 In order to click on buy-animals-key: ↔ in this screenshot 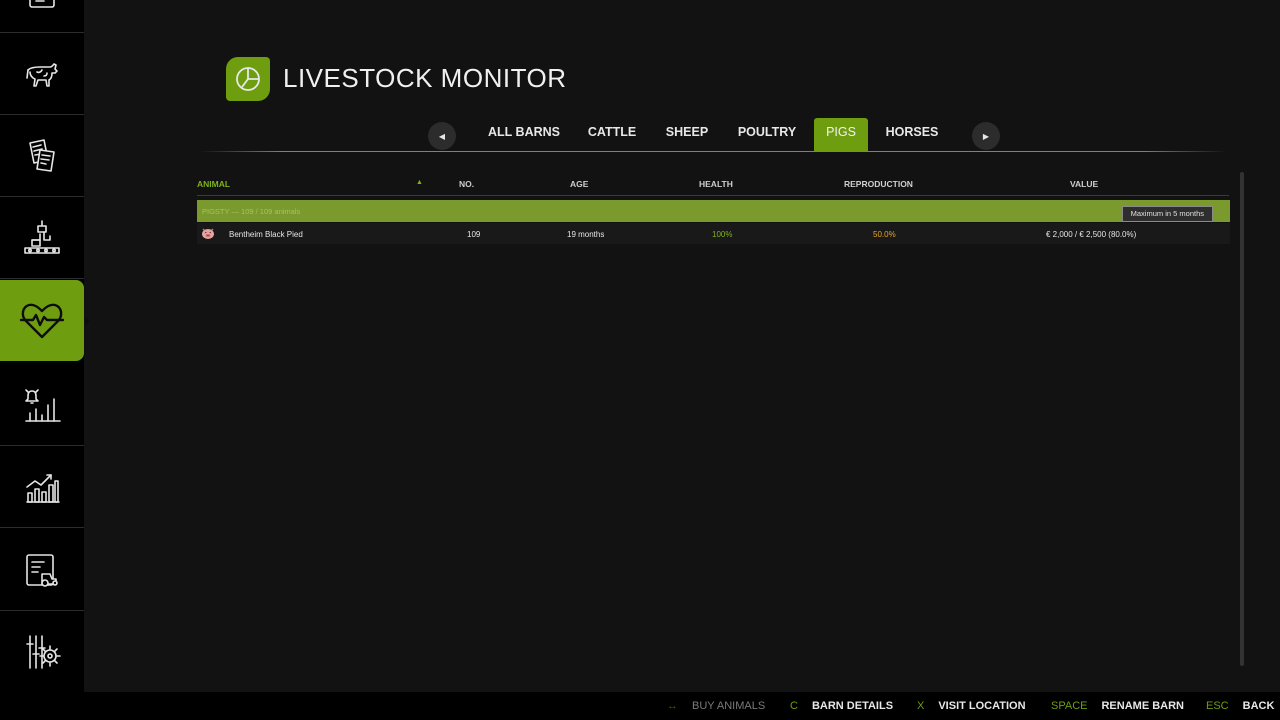, I will do `click(672, 706)`.